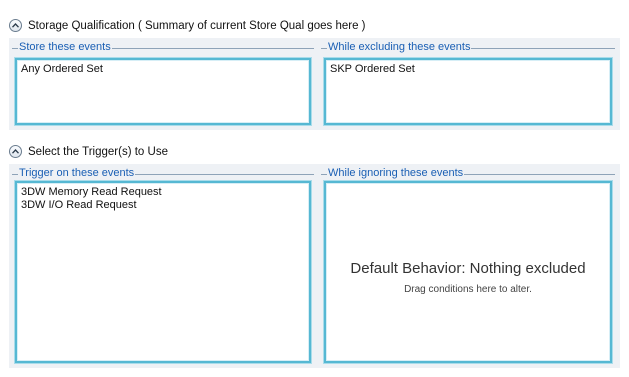 This screenshot has width=629, height=377. What do you see at coordinates (163, 91) in the screenshot?
I see `store-events-drop-area: Any Ordered Set` at bounding box center [163, 91].